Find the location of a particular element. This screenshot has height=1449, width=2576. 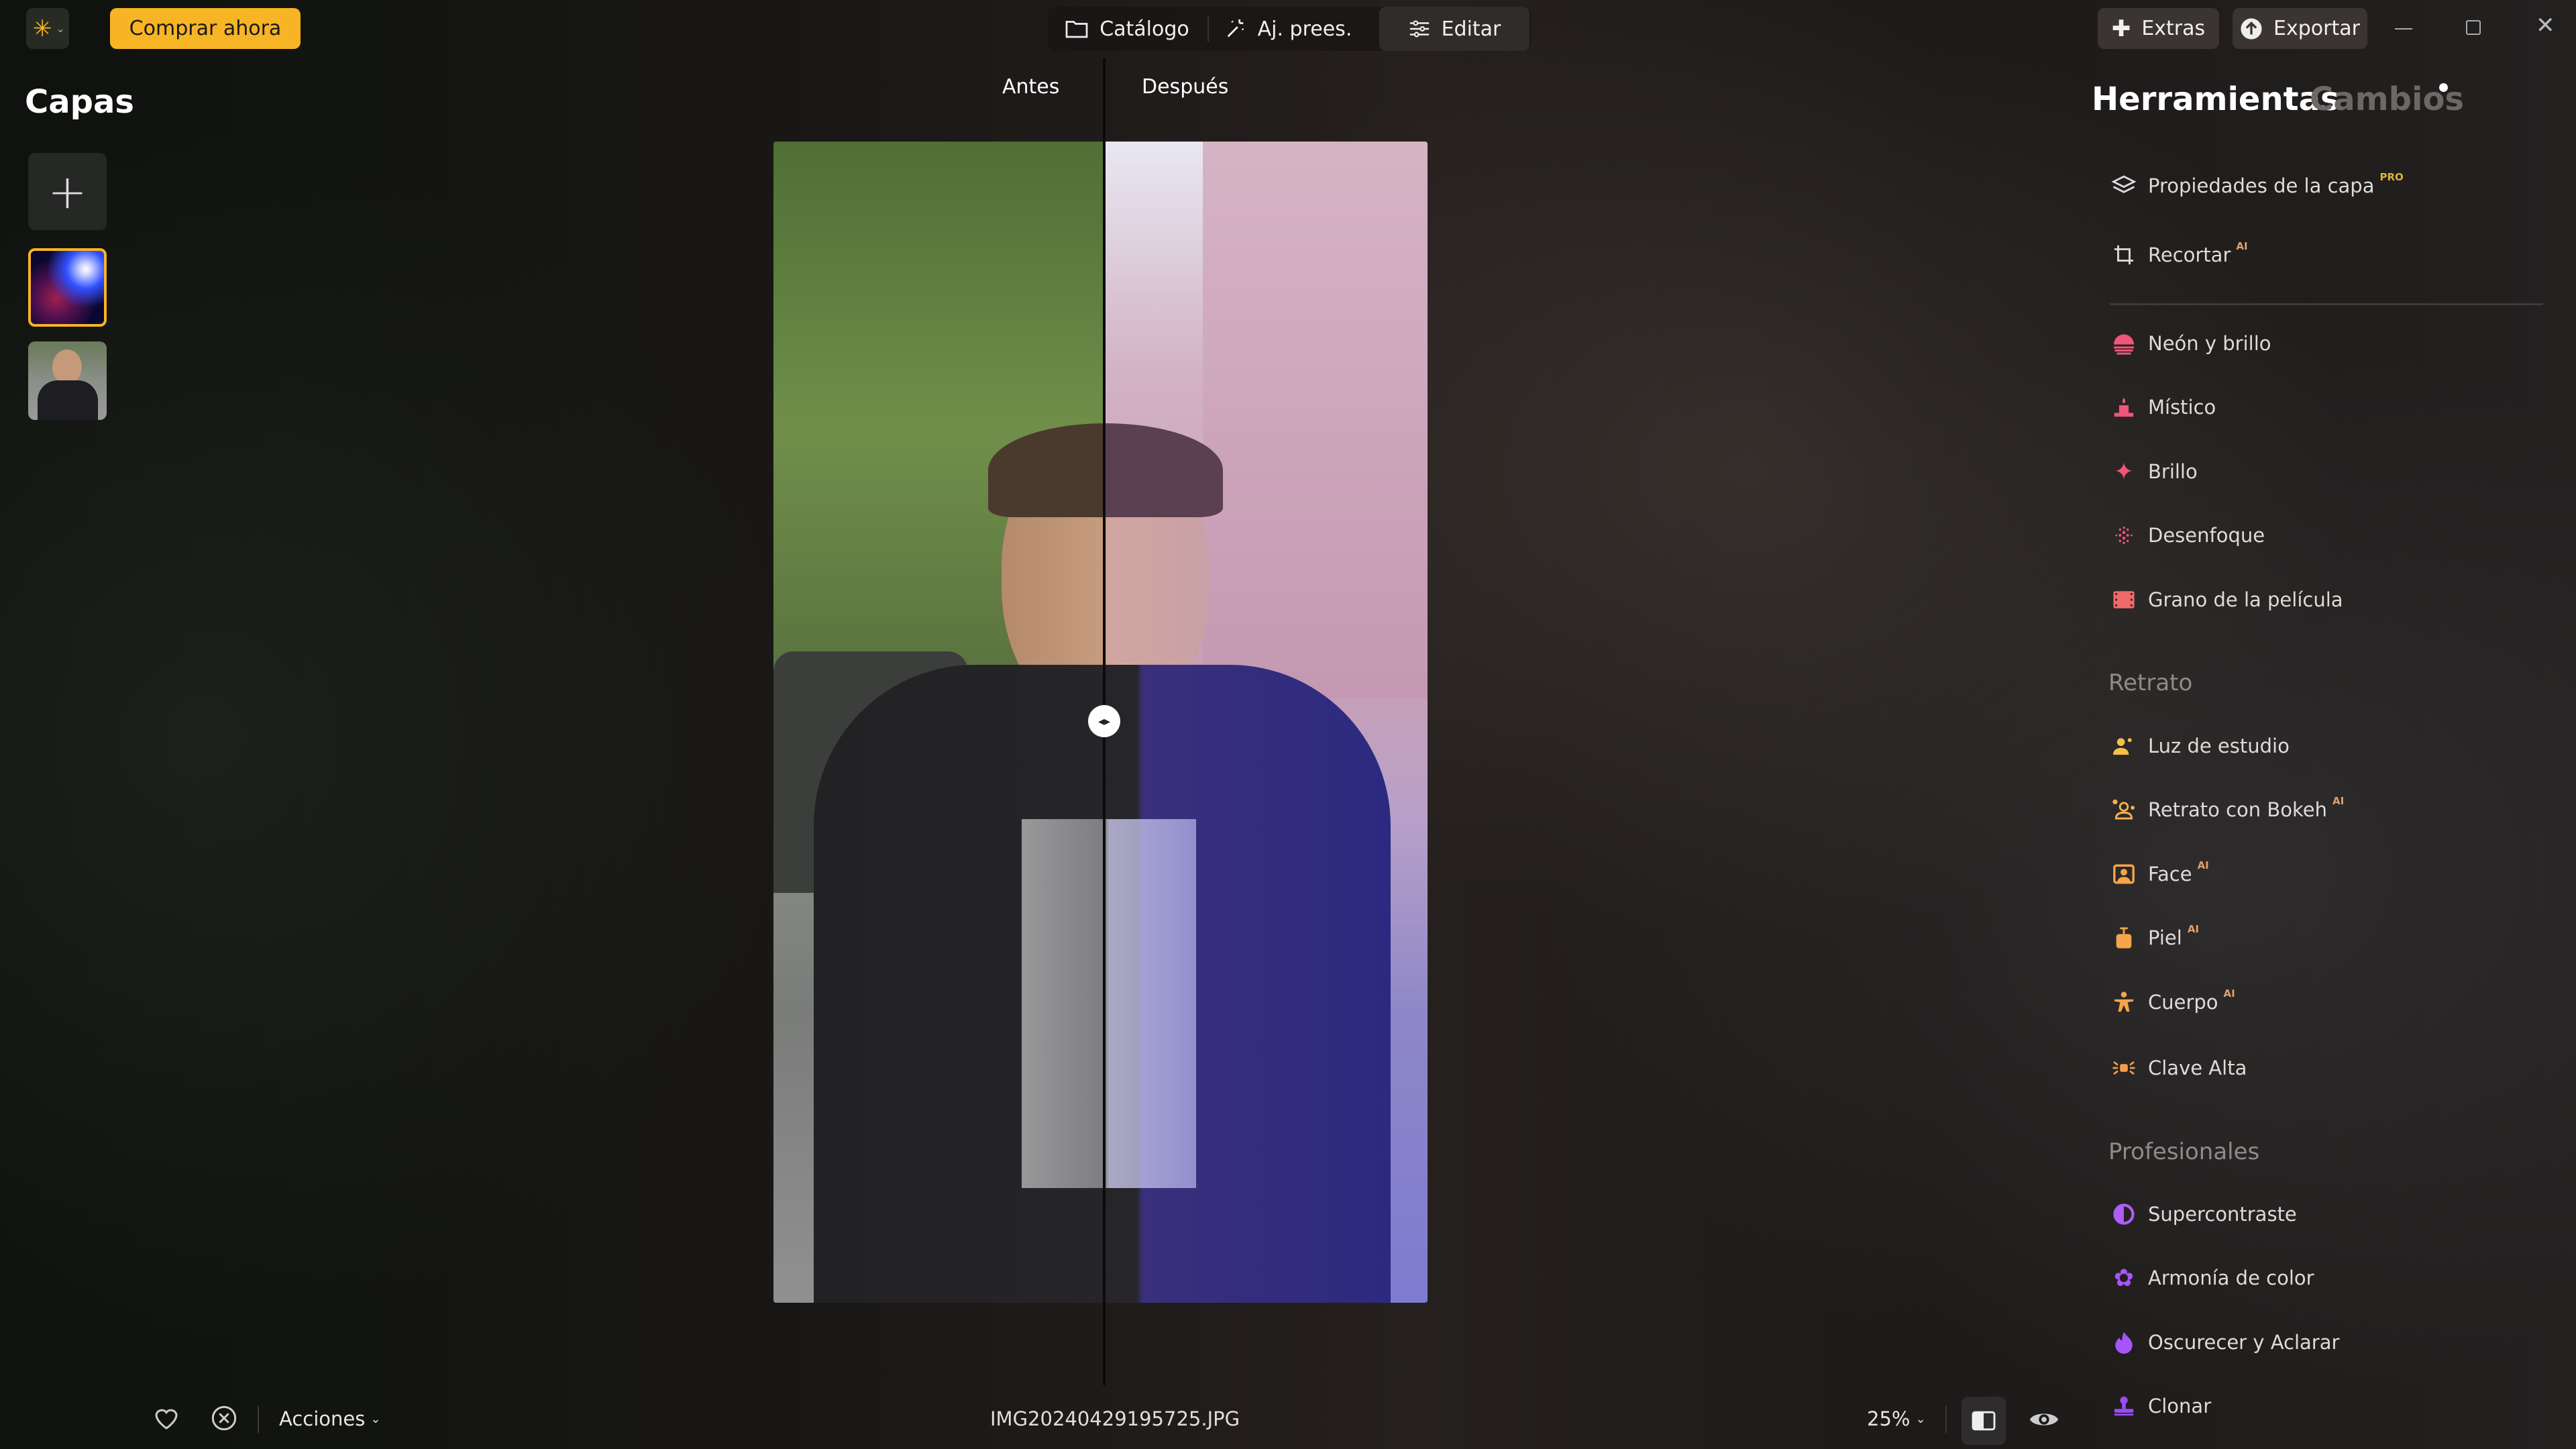

add-layer-button: + is located at coordinates (67, 191).